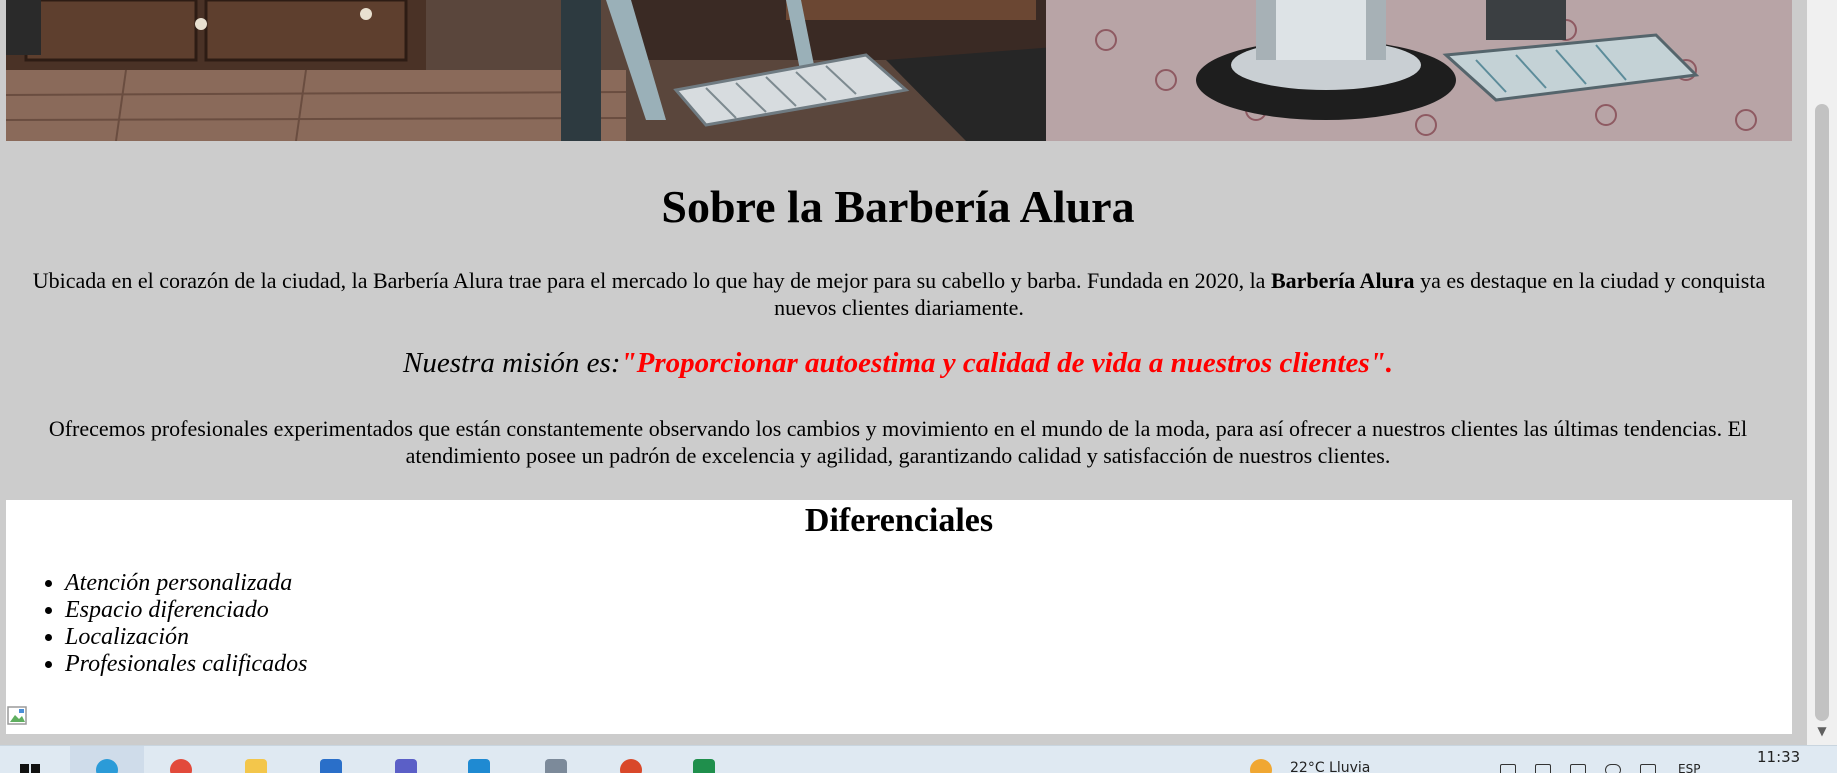 Image resolution: width=1837 pixels, height=773 pixels. Describe the element at coordinates (512, 363) in the screenshot. I see `mission-label: Nuestra misión es:` at that location.